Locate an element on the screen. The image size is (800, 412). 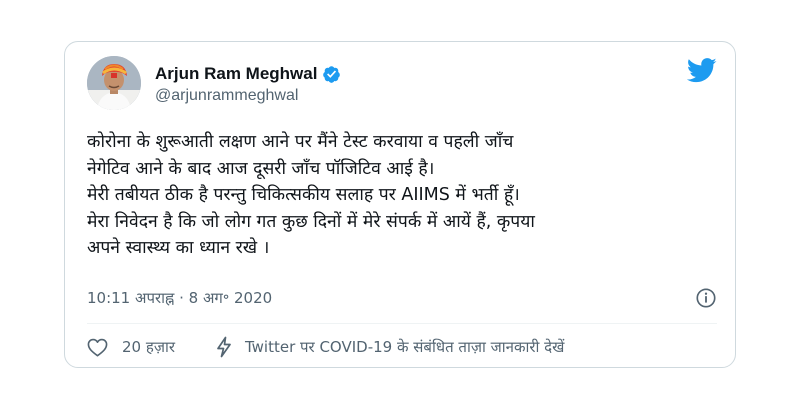
like-count: 20 हज़ार is located at coordinates (148, 347).